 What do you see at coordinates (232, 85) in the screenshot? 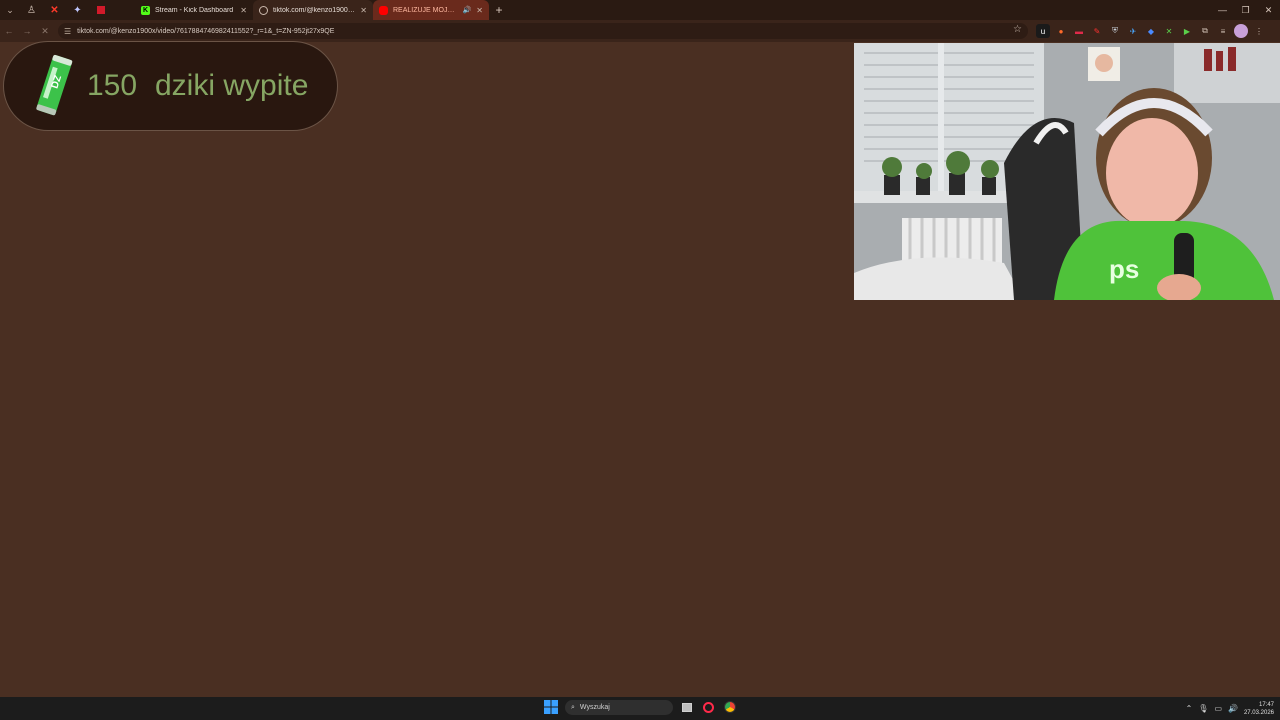
I see `drink-counter-label: dziki wypite` at bounding box center [232, 85].